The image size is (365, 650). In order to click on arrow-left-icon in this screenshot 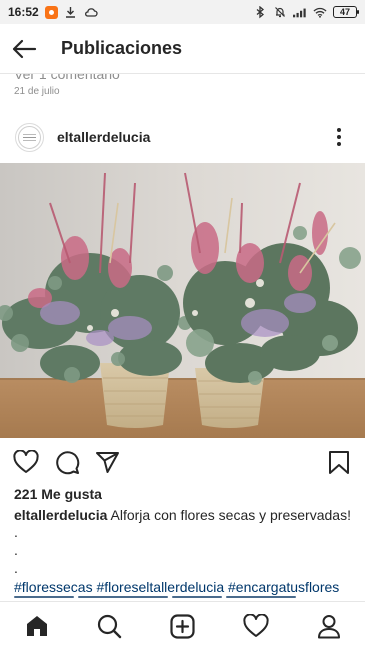, I will do `click(24, 48)`.